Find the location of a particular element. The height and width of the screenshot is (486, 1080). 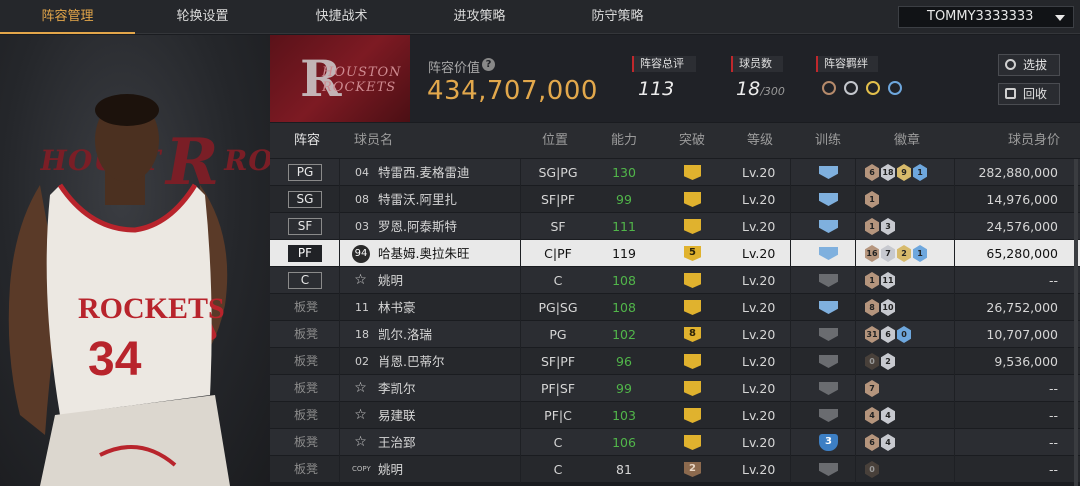

badge-group: 0 is located at coordinates (873, 469).